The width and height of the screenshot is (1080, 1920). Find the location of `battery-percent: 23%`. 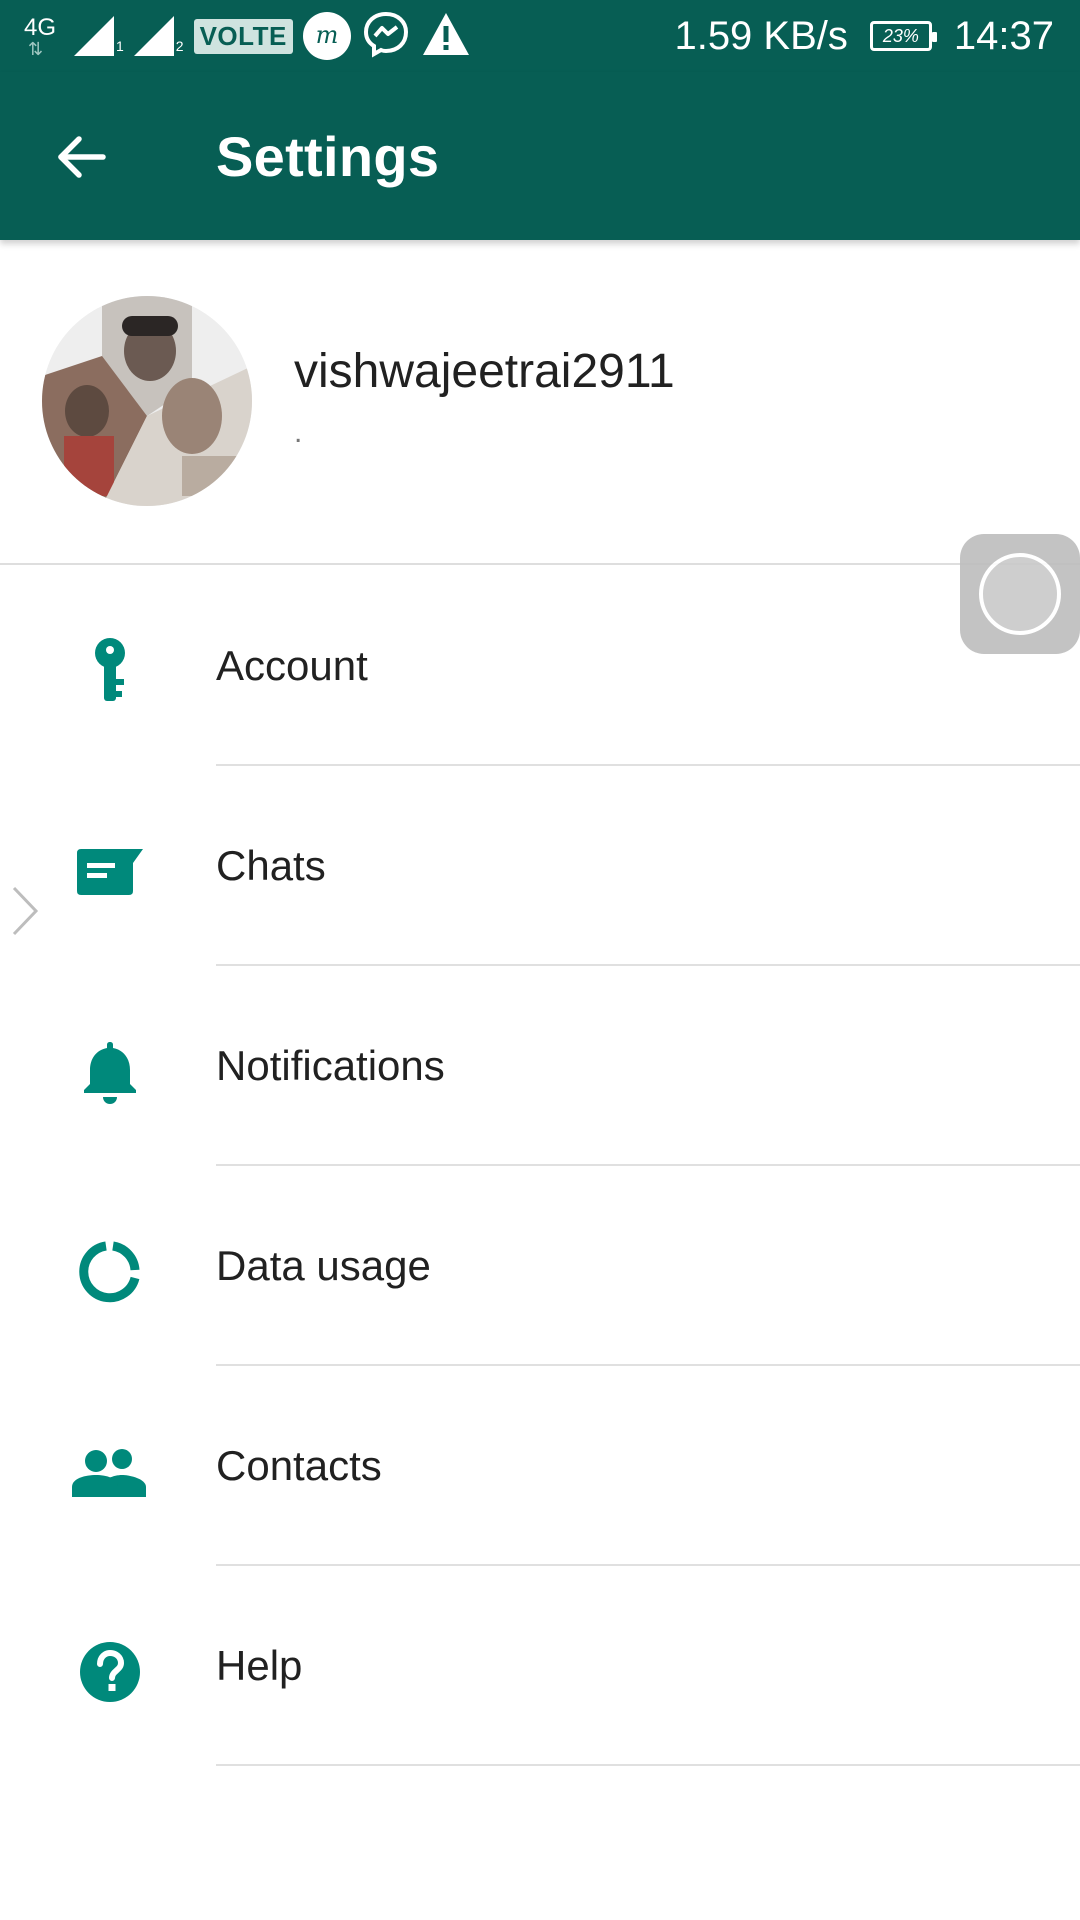

battery-percent: 23% is located at coordinates (900, 35).